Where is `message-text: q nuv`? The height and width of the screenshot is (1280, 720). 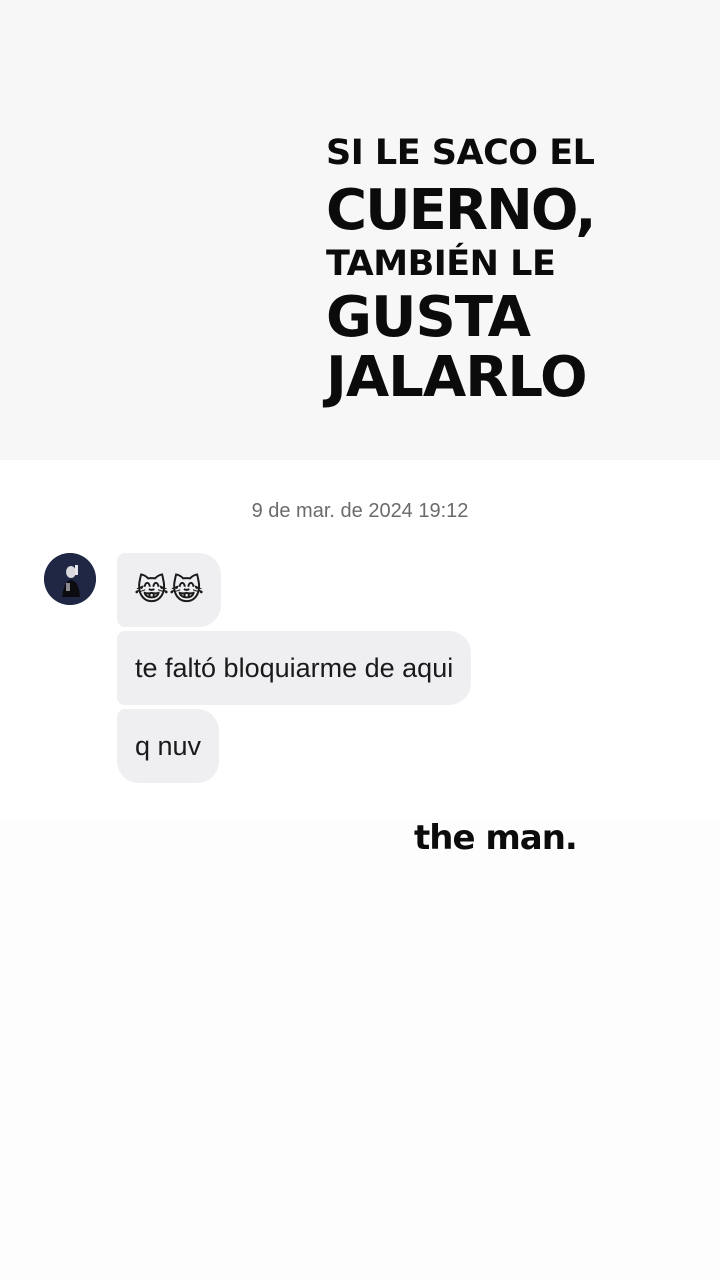 message-text: q nuv is located at coordinates (168, 745).